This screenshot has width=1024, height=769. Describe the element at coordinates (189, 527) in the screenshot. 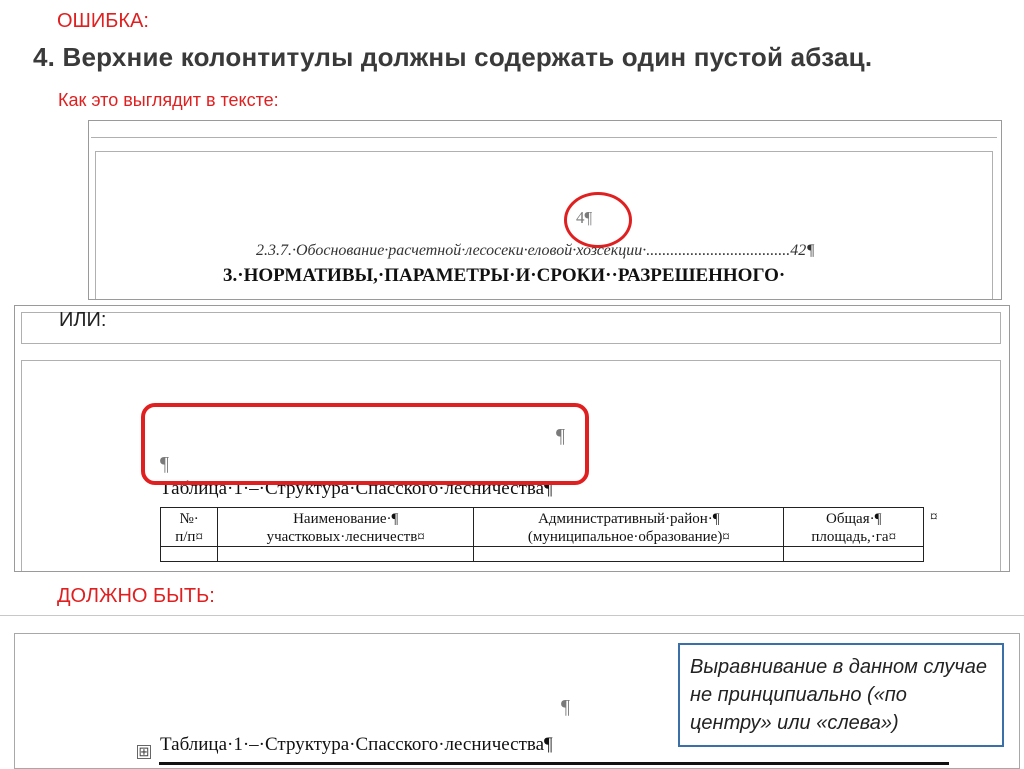

I see `table-header-cell: №· п/п¤` at that location.